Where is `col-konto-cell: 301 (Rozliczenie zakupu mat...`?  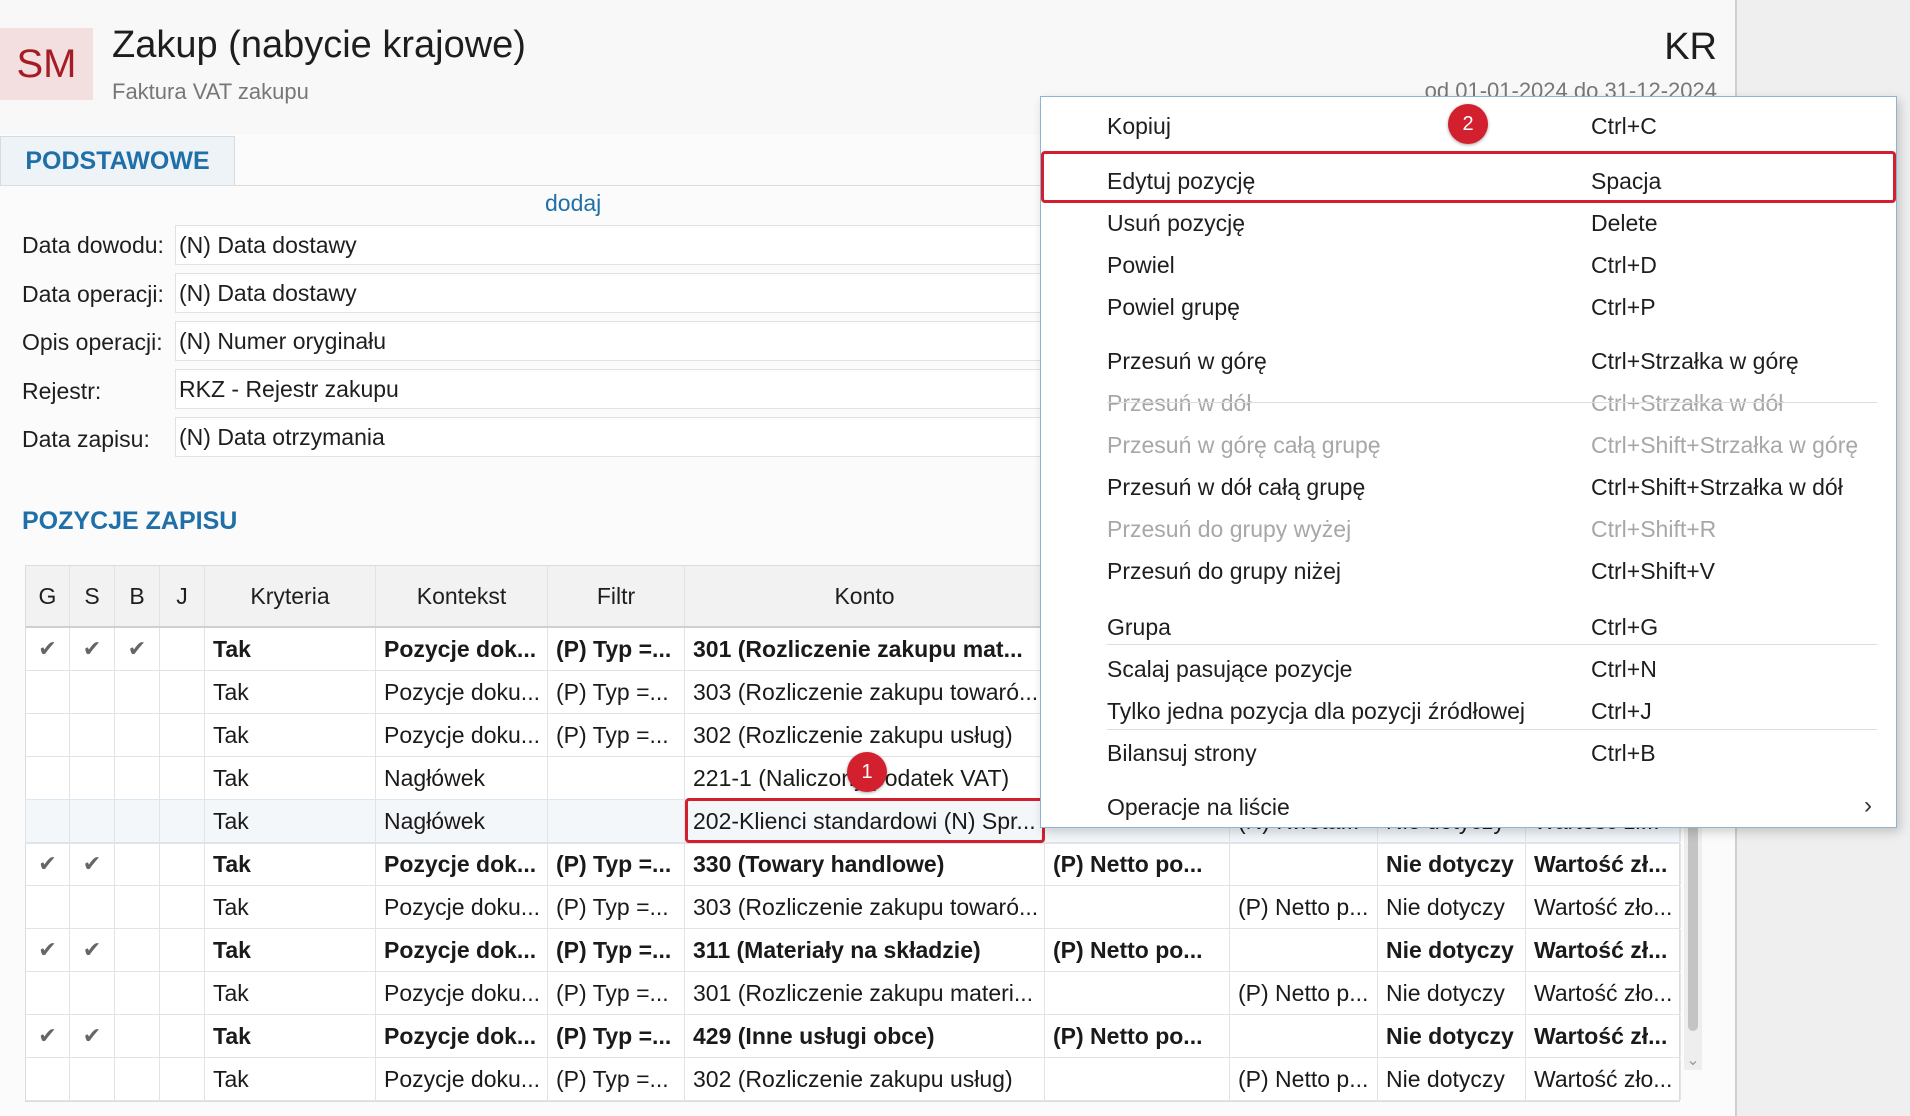 col-konto-cell: 301 (Rozliczenie zakupu mat... is located at coordinates (865, 649).